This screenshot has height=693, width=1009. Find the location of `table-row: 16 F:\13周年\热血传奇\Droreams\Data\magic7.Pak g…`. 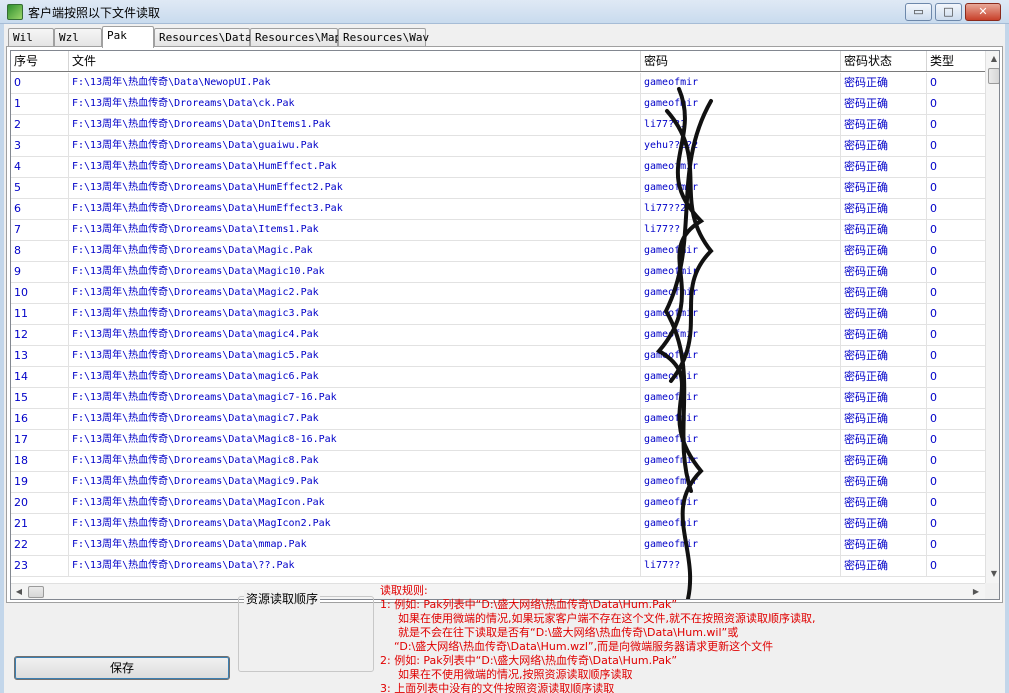

table-row: 16 F:\13周年\热血传奇\Droreams\Data\magic7.Pak g… is located at coordinates (498, 419).